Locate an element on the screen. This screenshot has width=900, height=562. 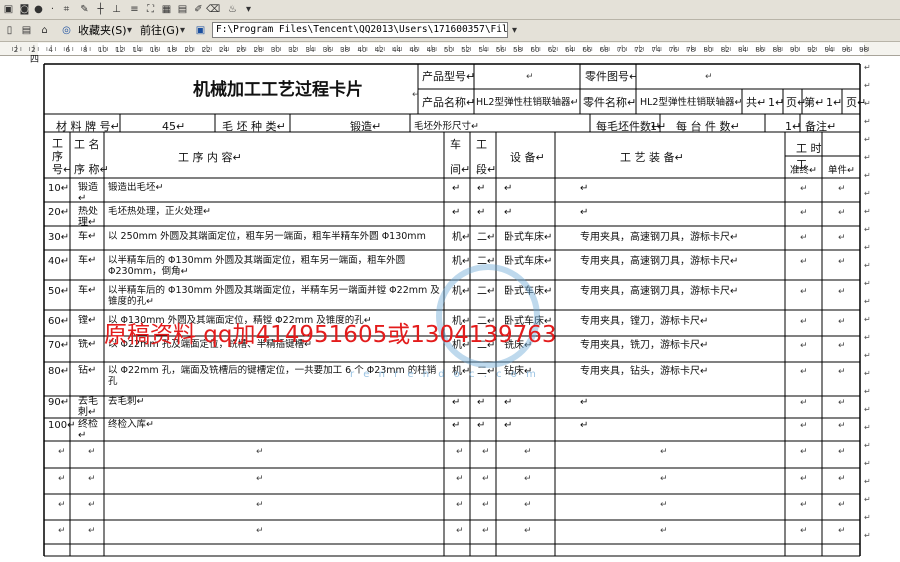
blank-type-value: 锻造↵ is located at coordinates (365, 126).